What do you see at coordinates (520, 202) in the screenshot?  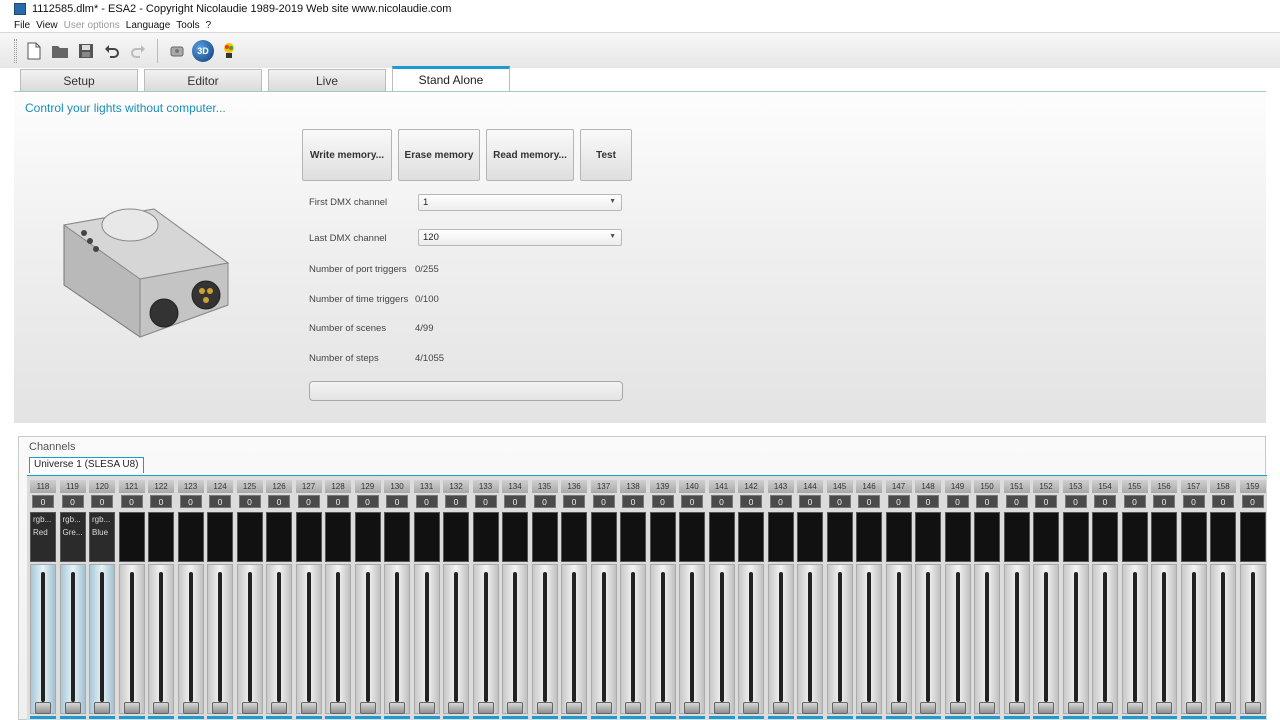 I see `first-dmx-select: 1 ▼` at bounding box center [520, 202].